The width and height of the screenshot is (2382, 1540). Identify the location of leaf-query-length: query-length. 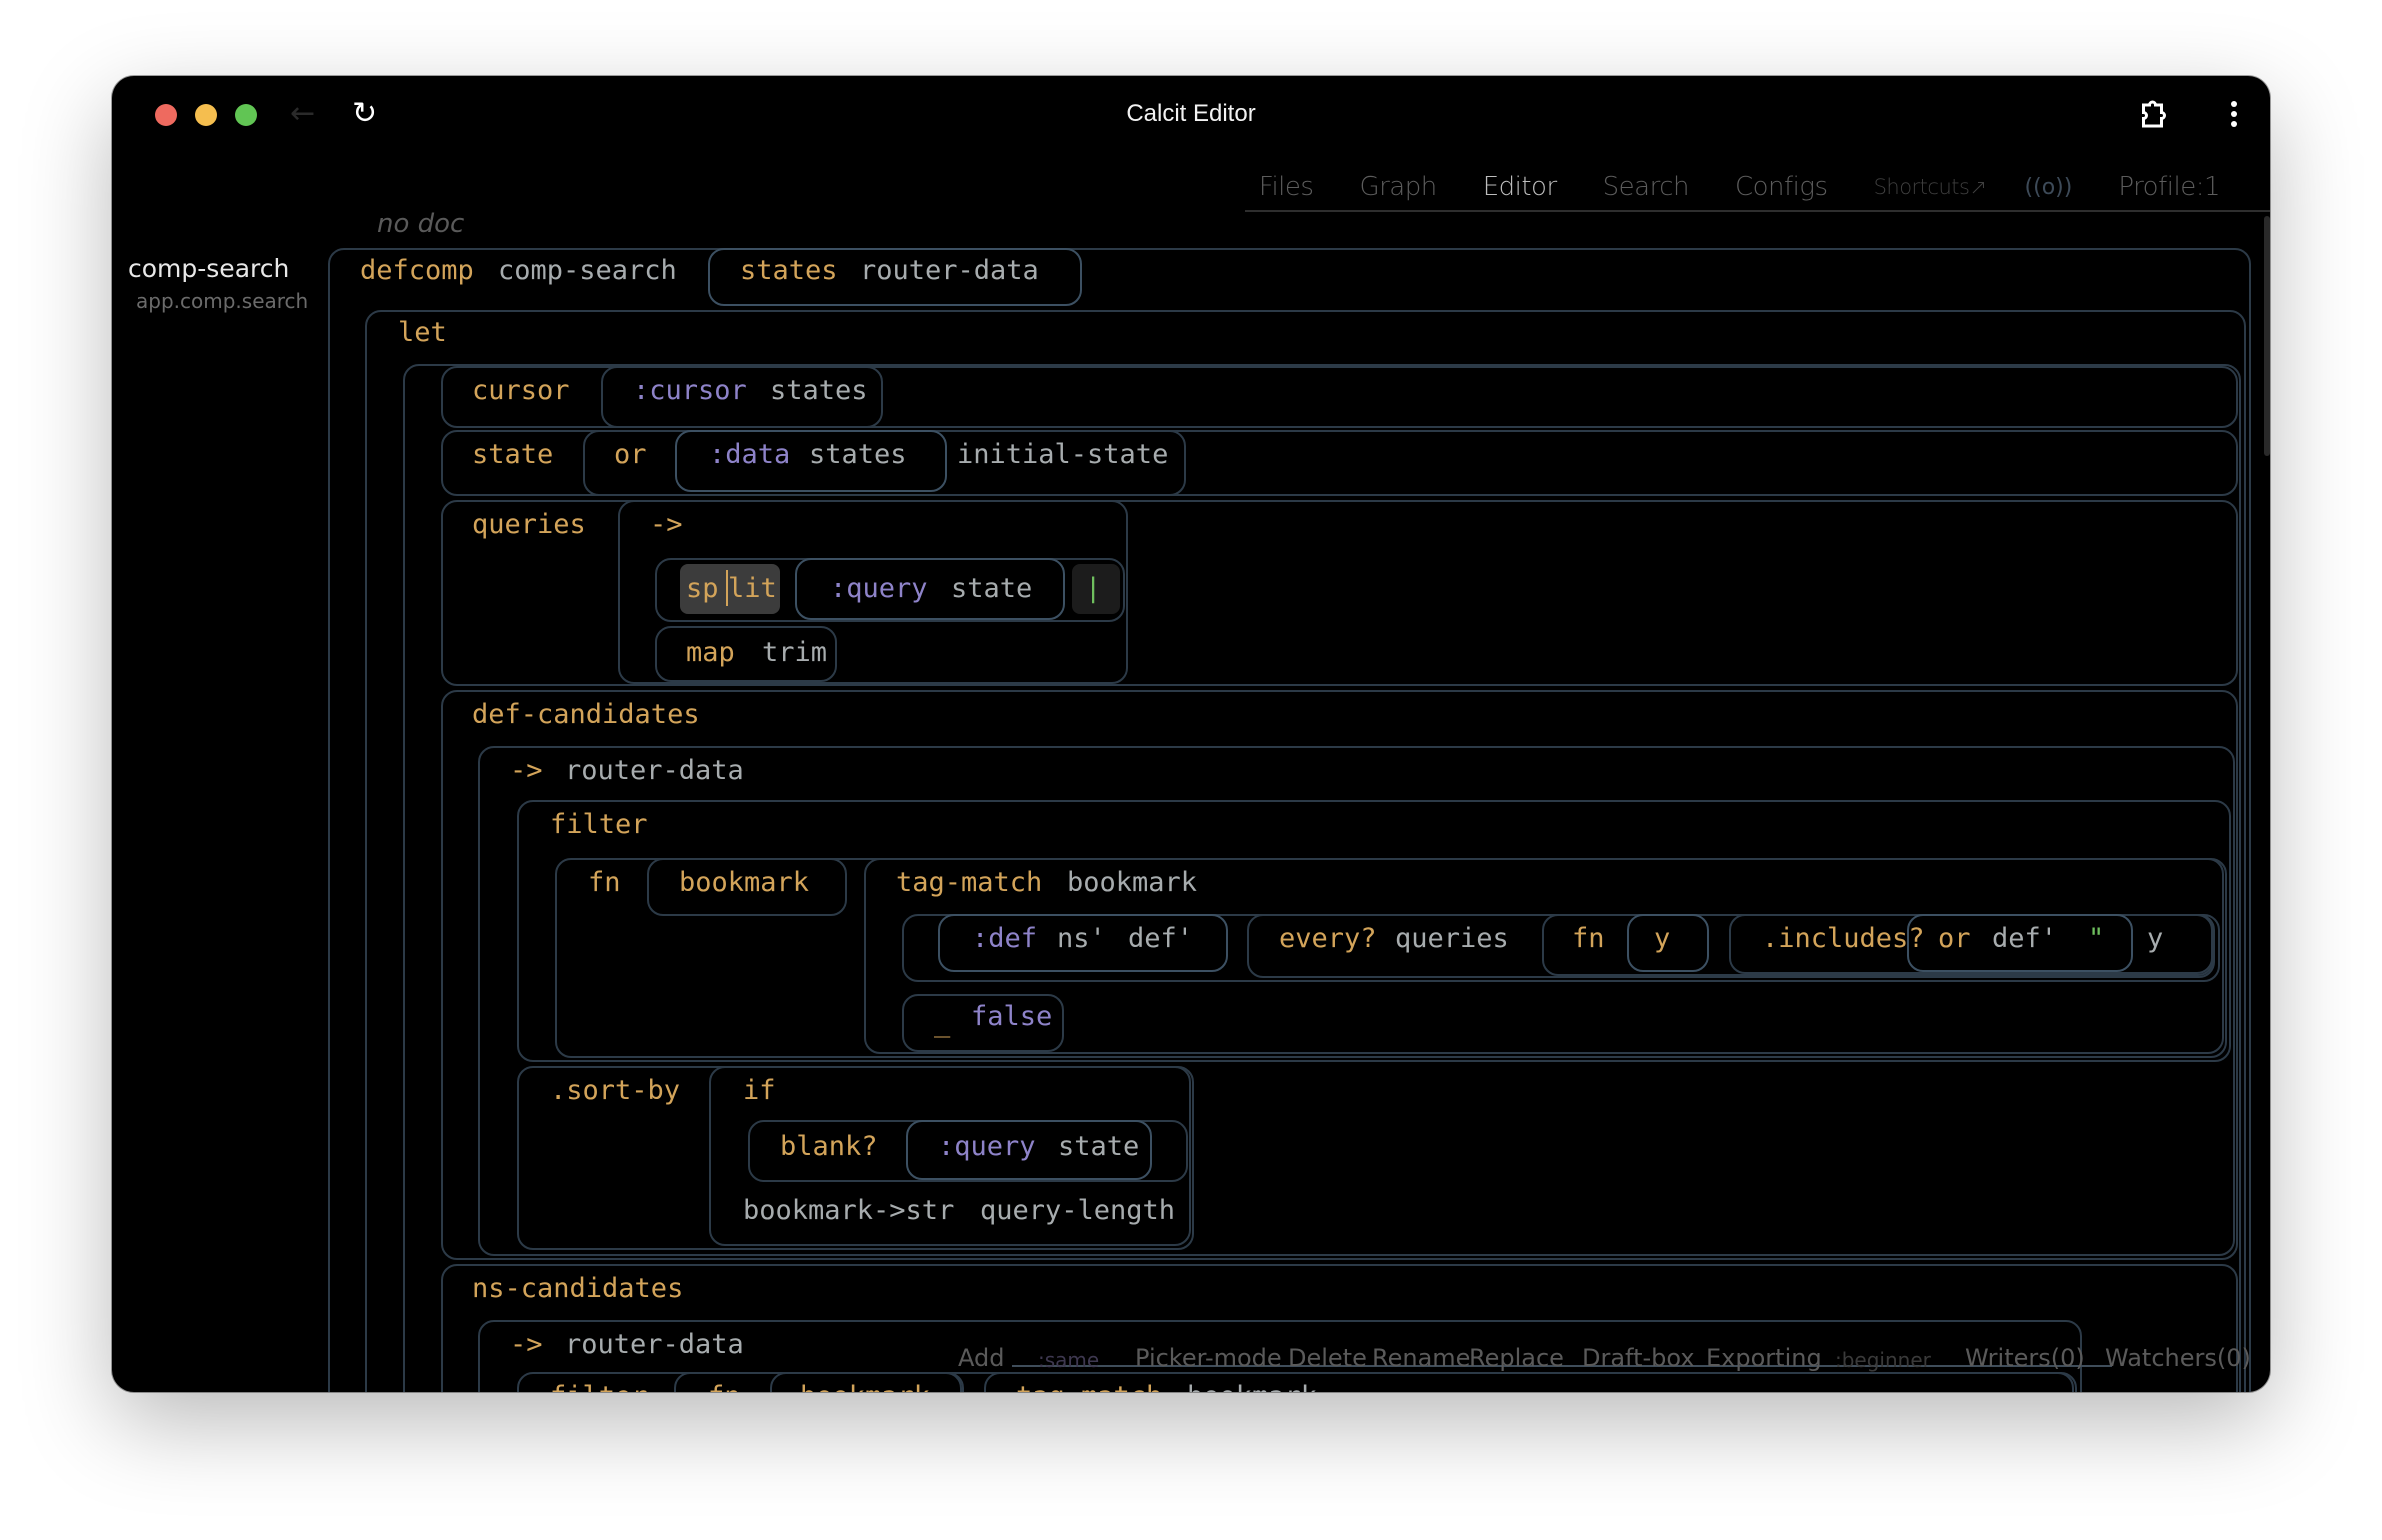
(1077, 1211).